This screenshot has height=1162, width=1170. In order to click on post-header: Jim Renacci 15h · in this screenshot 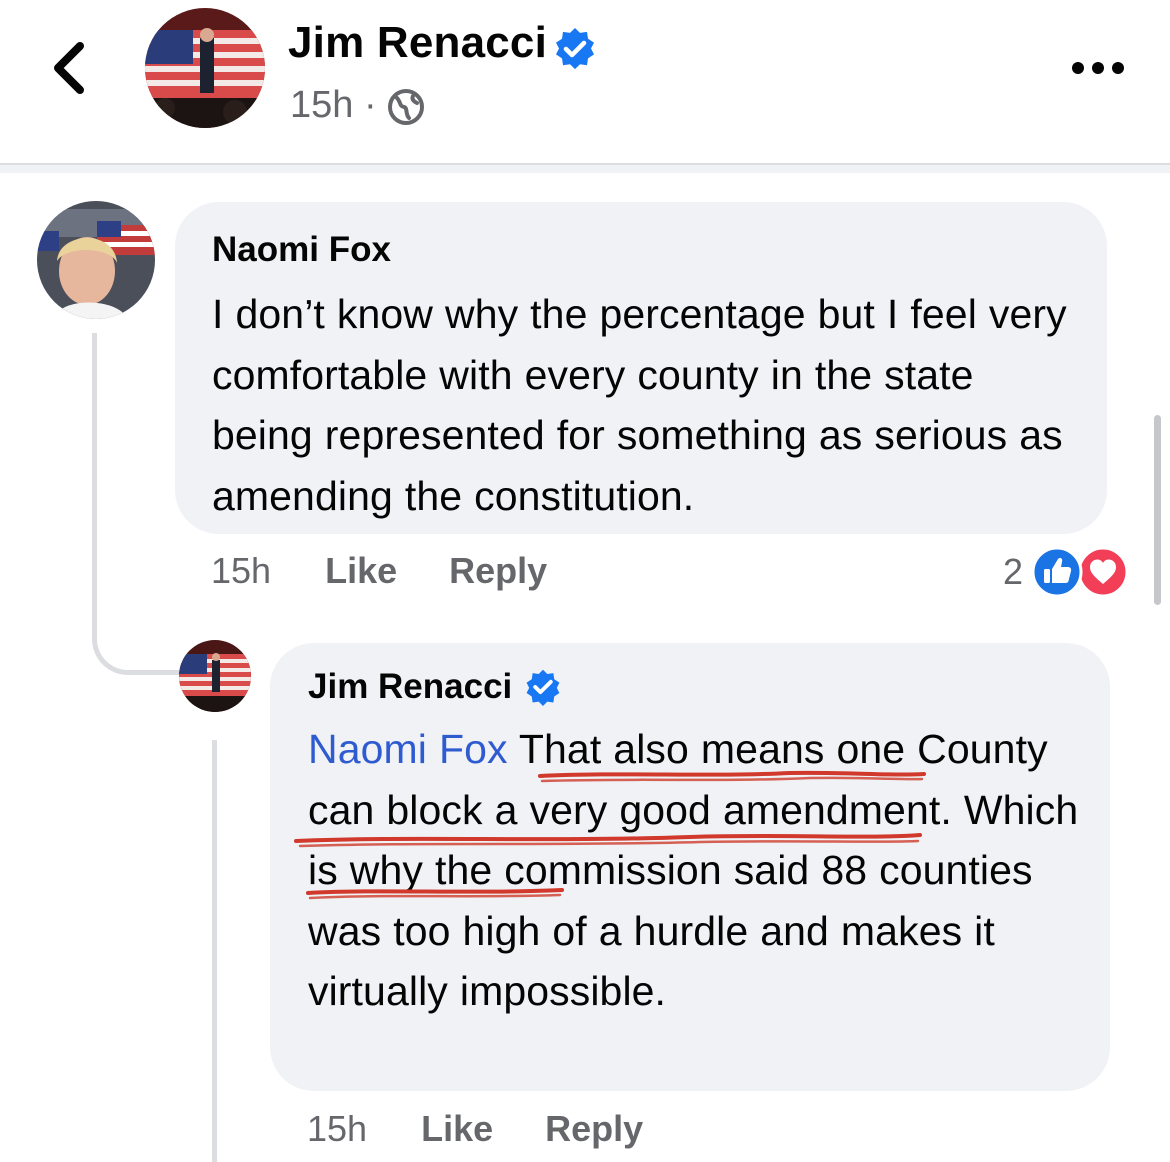, I will do `click(585, 82)`.